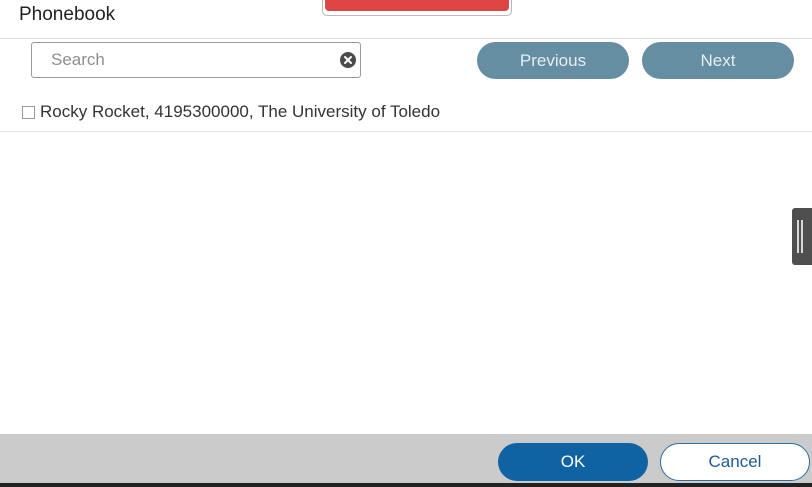 The width and height of the screenshot is (812, 487). Describe the element at coordinates (67, 14) in the screenshot. I see `dialog-title: Phonebook` at that location.